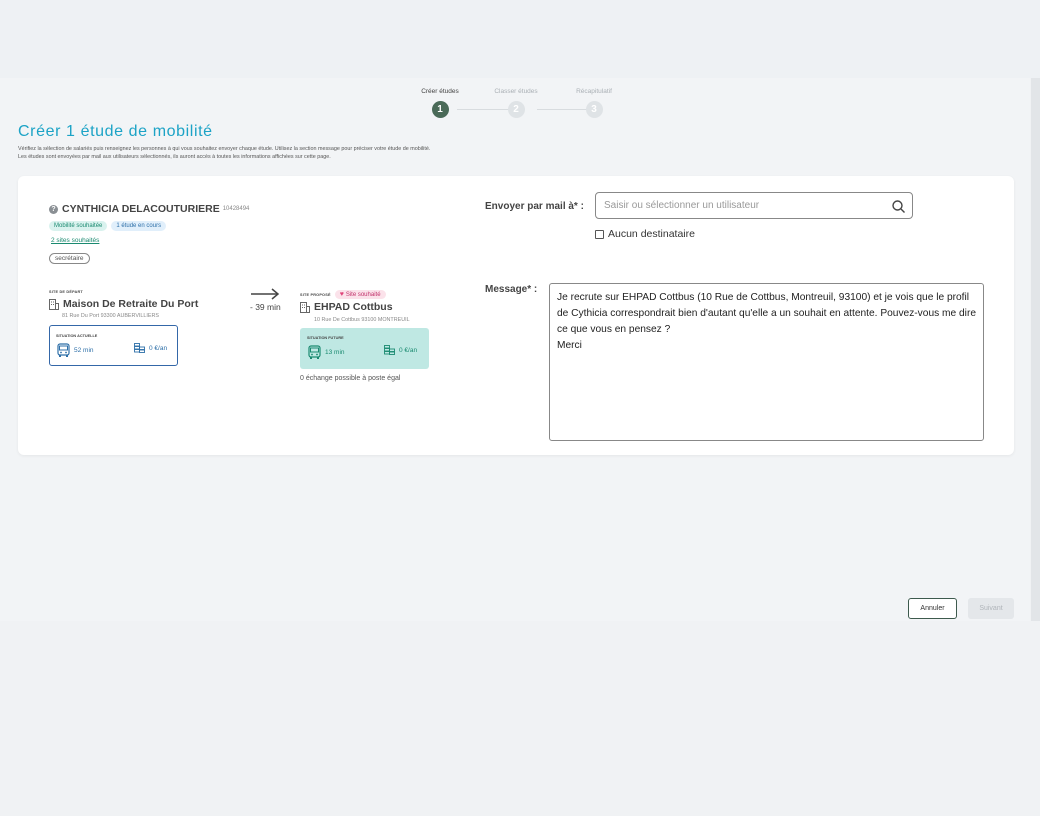 This screenshot has width=1040, height=816. Describe the element at coordinates (265, 307) in the screenshot. I see `time-difference: - 39 min` at that location.